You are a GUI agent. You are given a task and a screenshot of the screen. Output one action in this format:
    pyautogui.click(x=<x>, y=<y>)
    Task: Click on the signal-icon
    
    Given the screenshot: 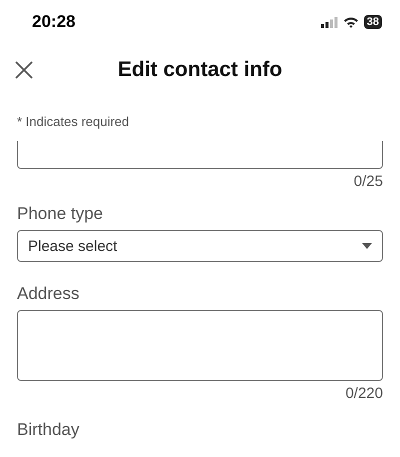 What is the action you would take?
    pyautogui.click(x=329, y=22)
    